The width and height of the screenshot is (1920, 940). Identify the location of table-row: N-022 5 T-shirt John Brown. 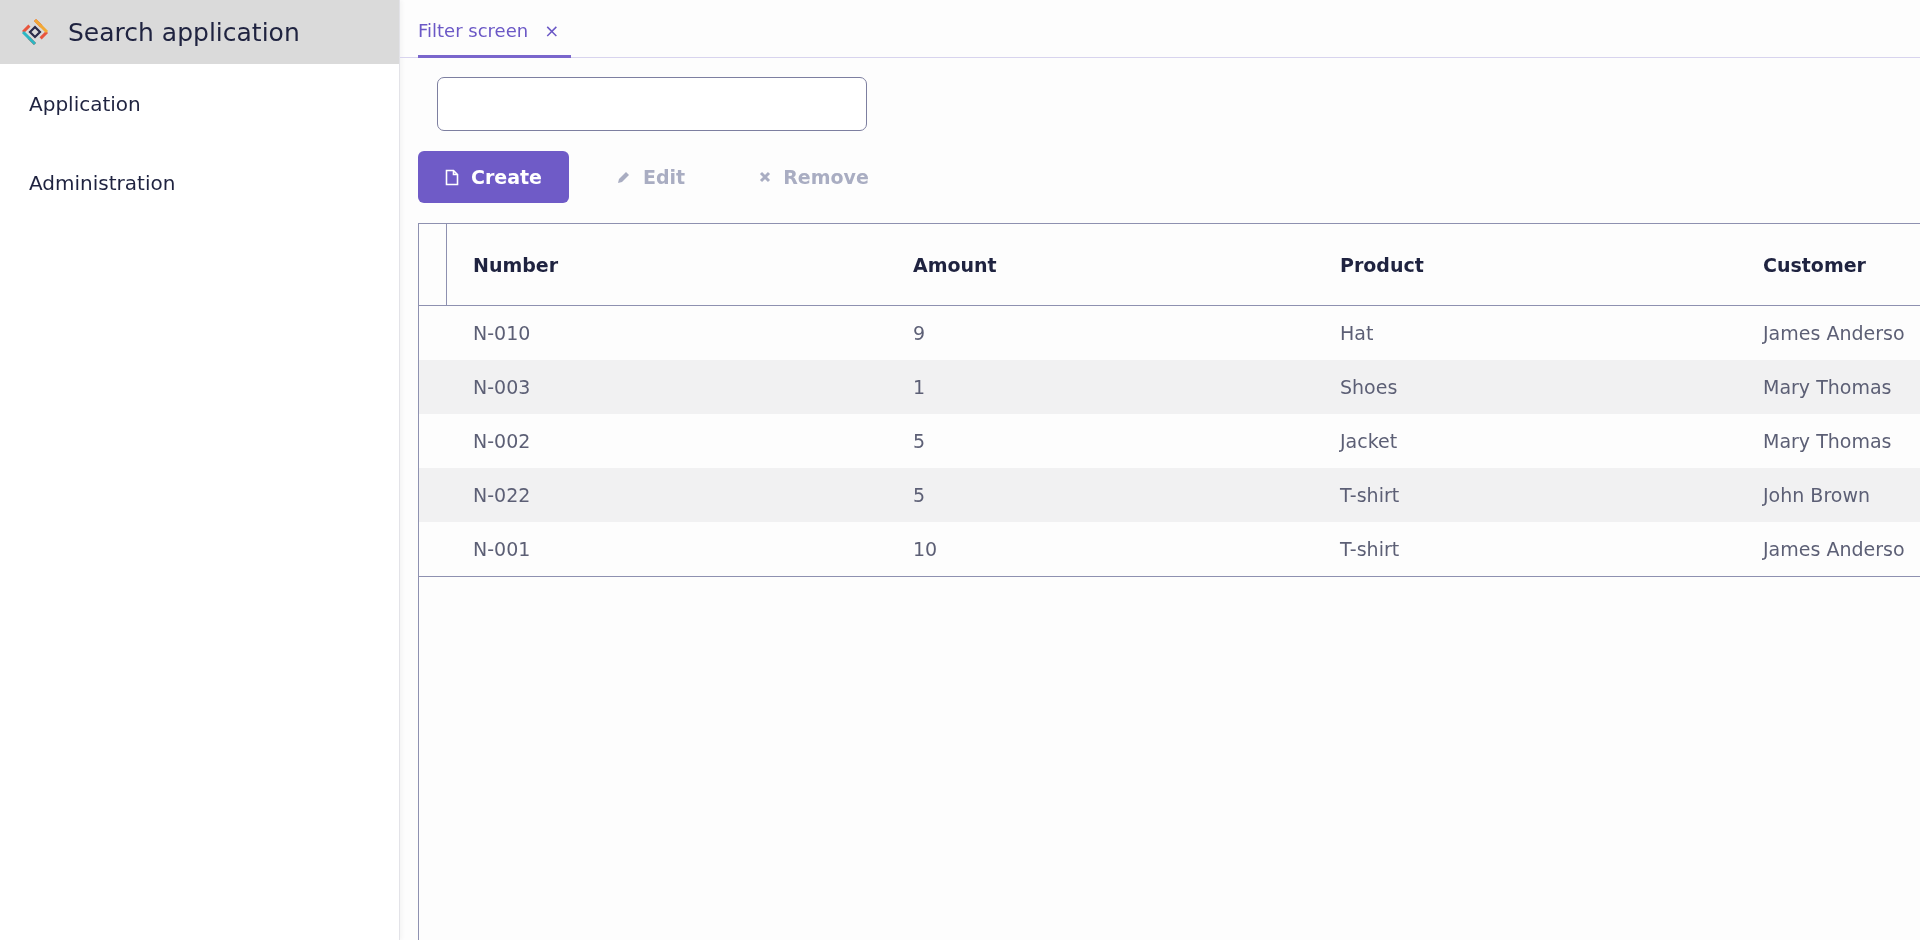
(1169, 495).